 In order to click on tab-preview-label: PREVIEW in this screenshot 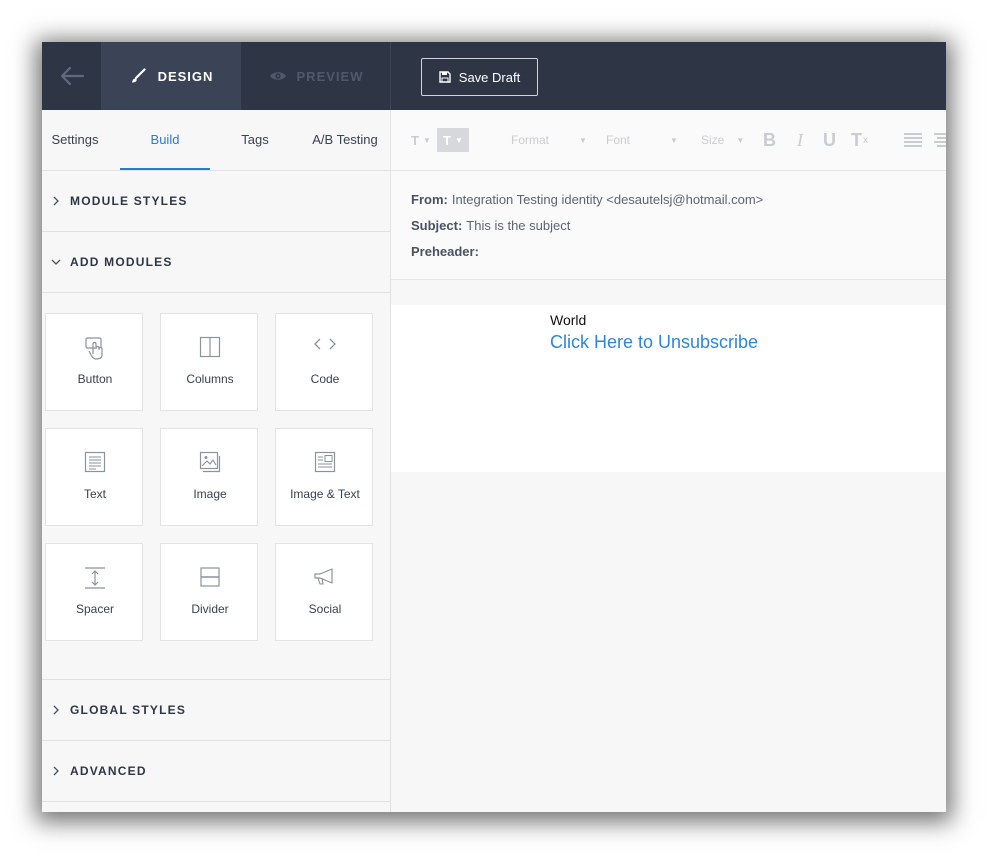, I will do `click(330, 76)`.